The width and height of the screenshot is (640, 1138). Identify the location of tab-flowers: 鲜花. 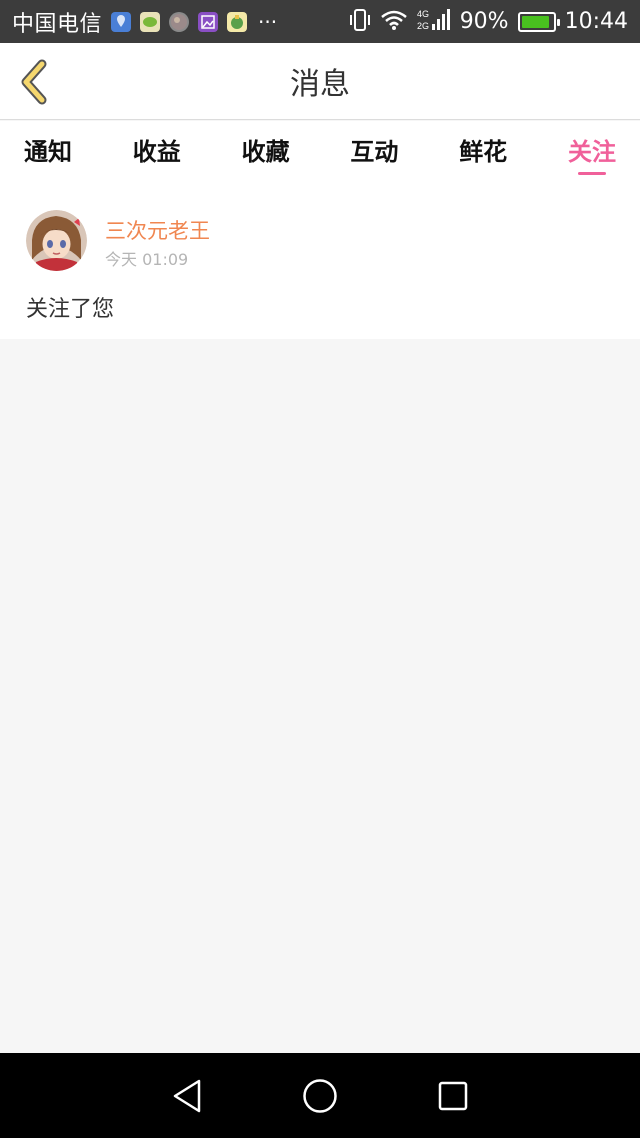
(483, 149).